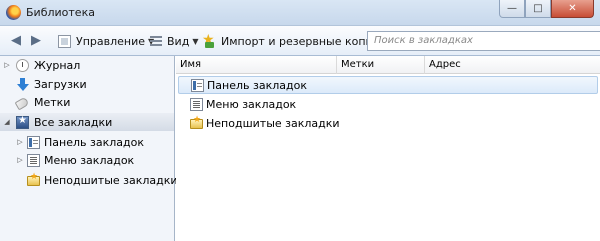  I want to click on minimize-button: —, so click(512, 9).